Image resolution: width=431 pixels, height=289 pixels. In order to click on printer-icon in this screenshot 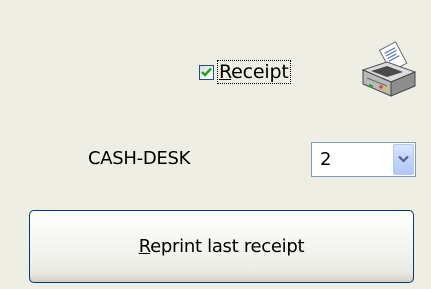, I will do `click(388, 71)`.